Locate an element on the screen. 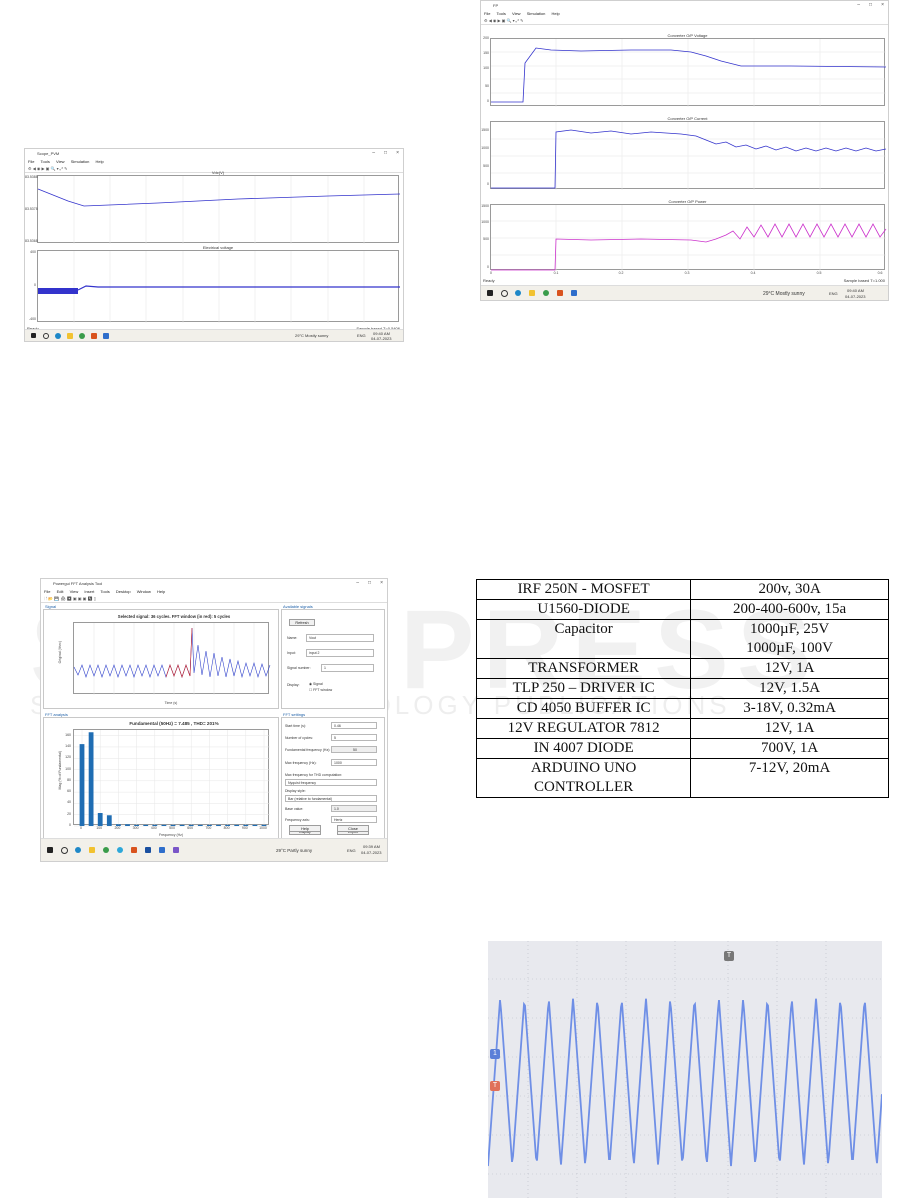 The image size is (901, 1198). fundamental-input: 50 is located at coordinates (354, 749).